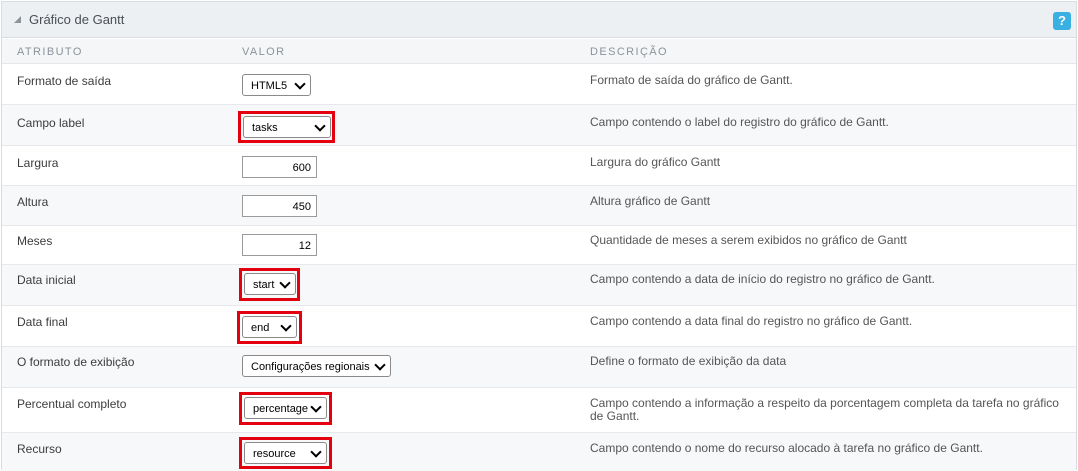 Image resolution: width=1078 pixels, height=471 pixels. What do you see at coordinates (33, 202) in the screenshot?
I see `attribute-label: Altura` at bounding box center [33, 202].